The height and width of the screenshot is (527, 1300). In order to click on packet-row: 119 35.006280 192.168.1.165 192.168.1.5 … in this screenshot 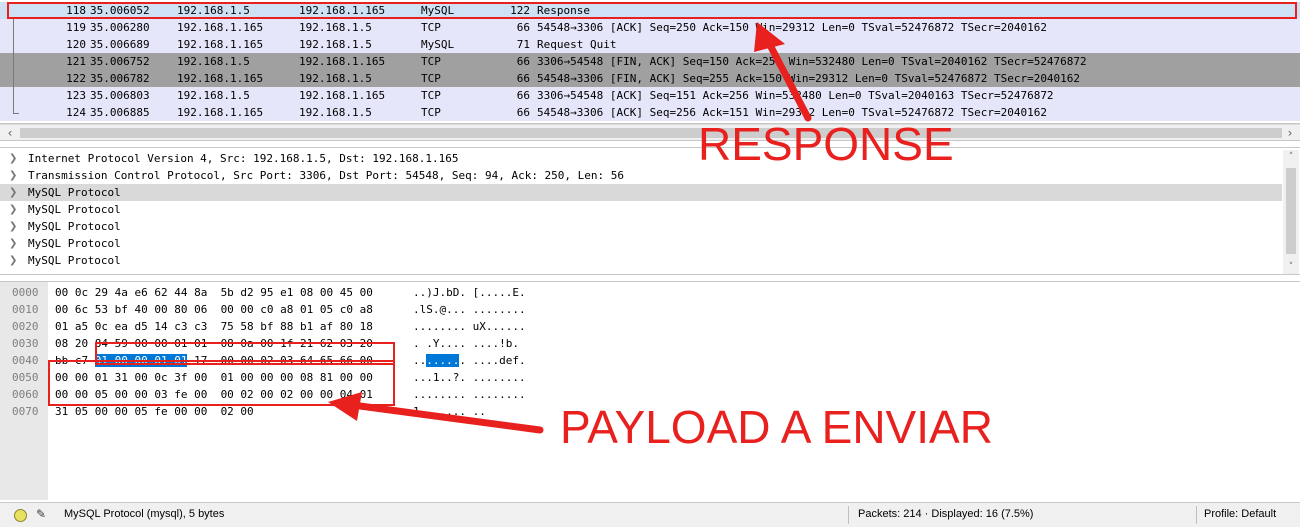, I will do `click(650, 27)`.